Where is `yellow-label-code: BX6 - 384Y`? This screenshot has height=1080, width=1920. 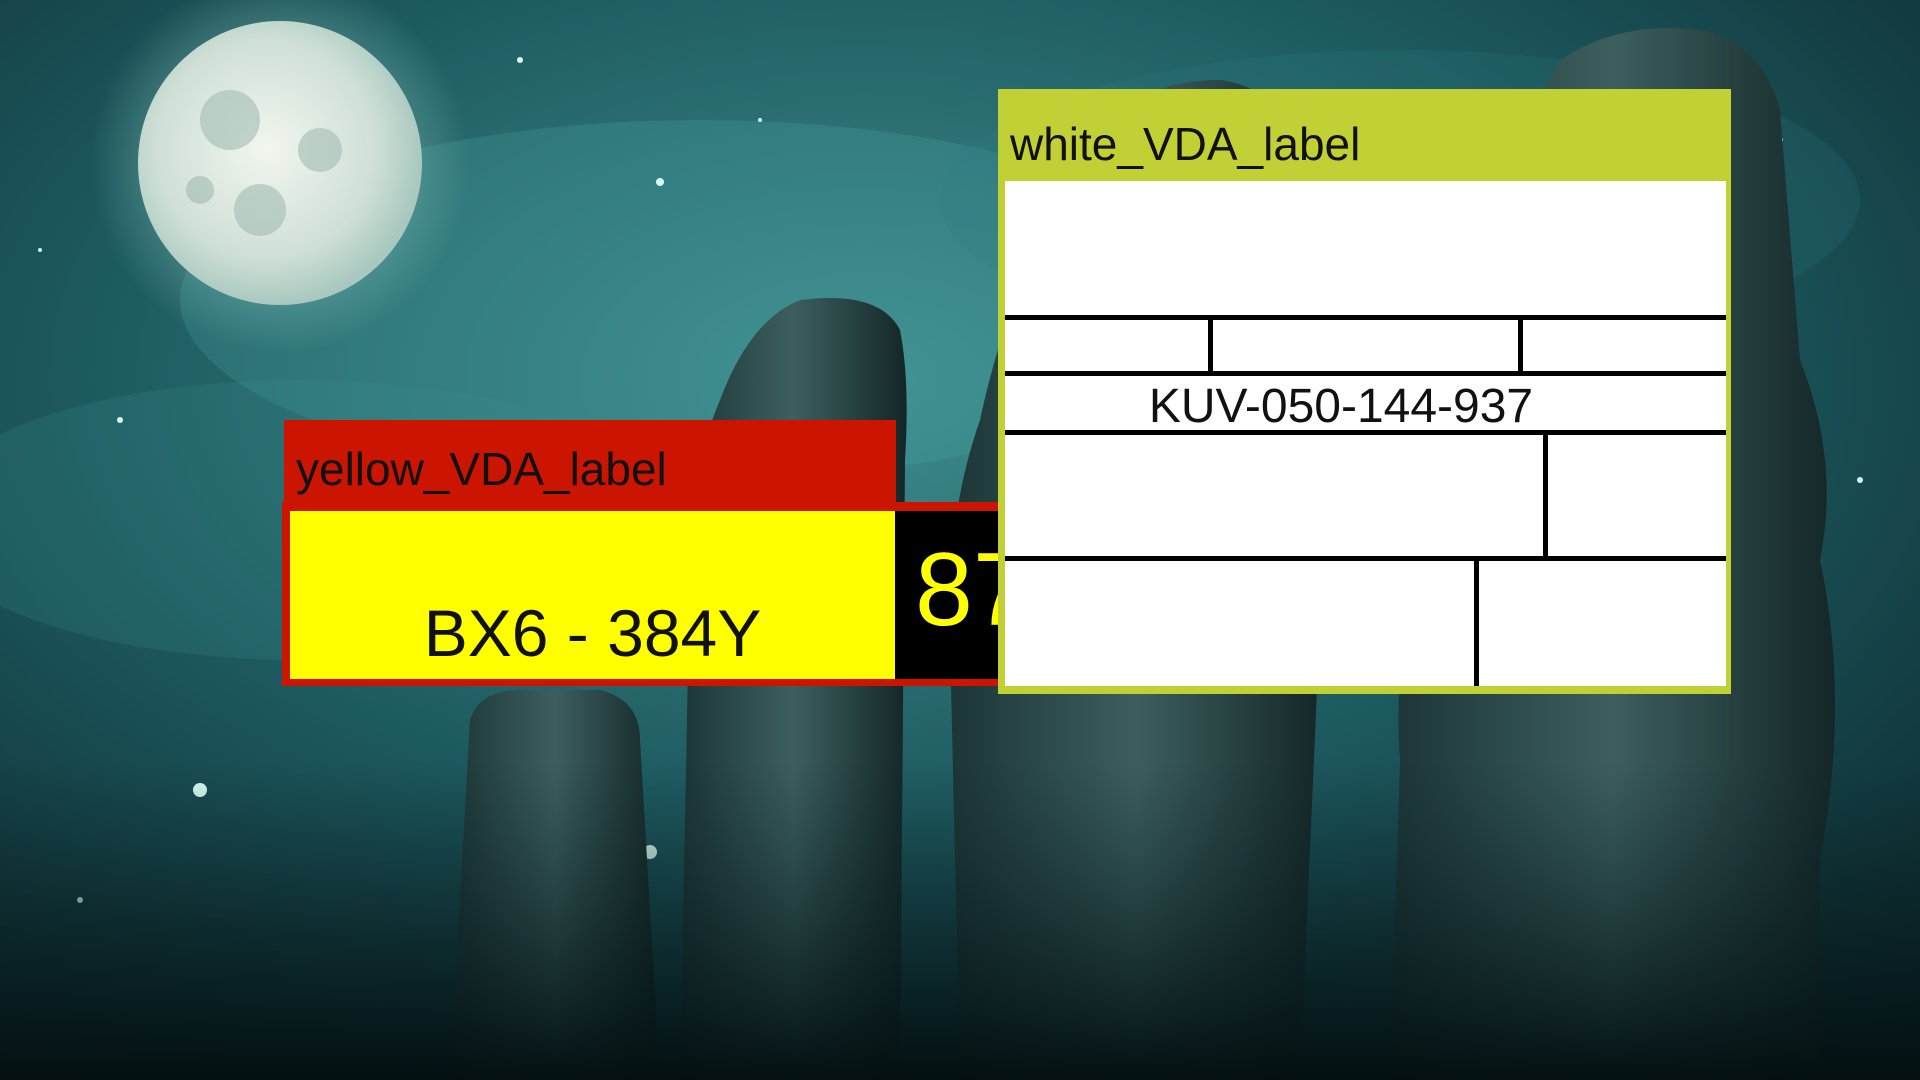 yellow-label-code: BX6 - 384Y is located at coordinates (592, 633).